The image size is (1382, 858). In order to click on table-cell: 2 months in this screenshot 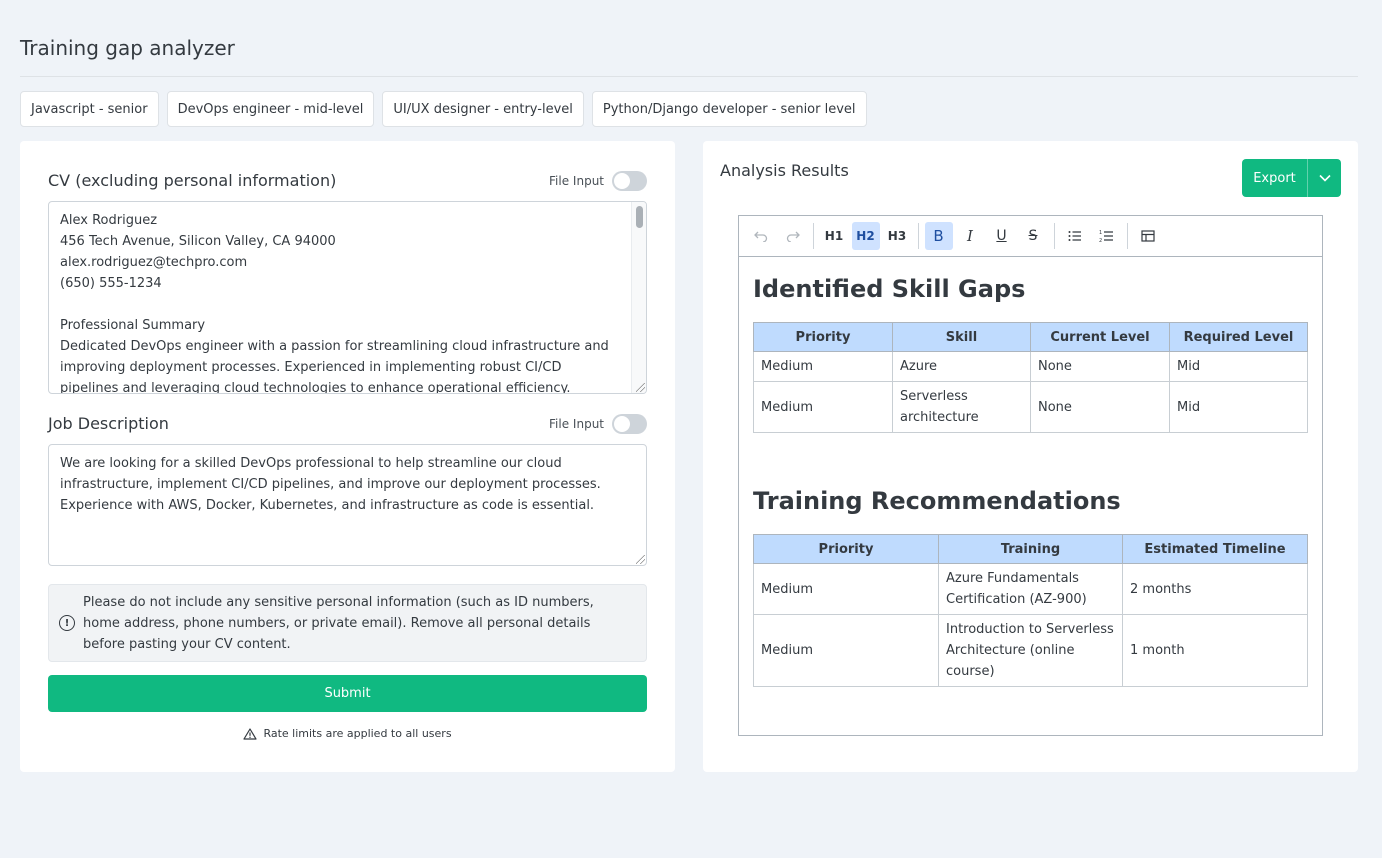, I will do `click(1215, 589)`.